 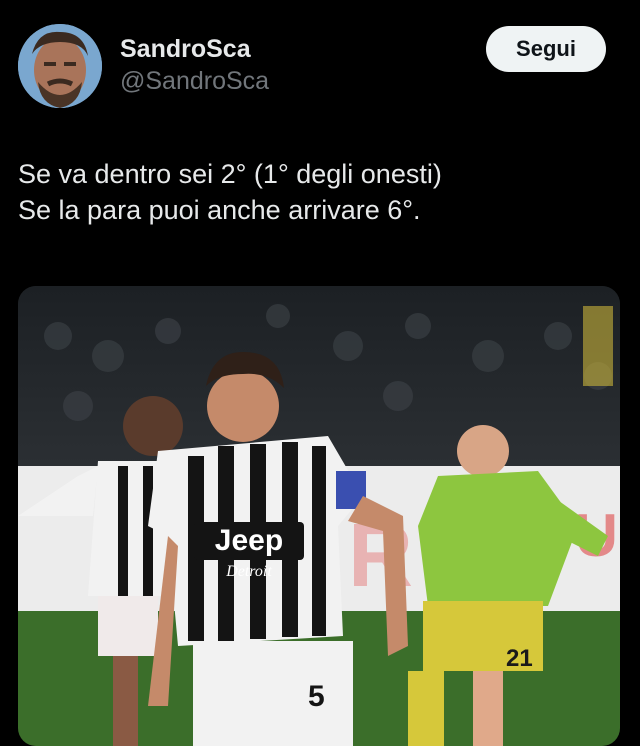 I want to click on sponsor-text: Jeep, so click(x=249, y=540).